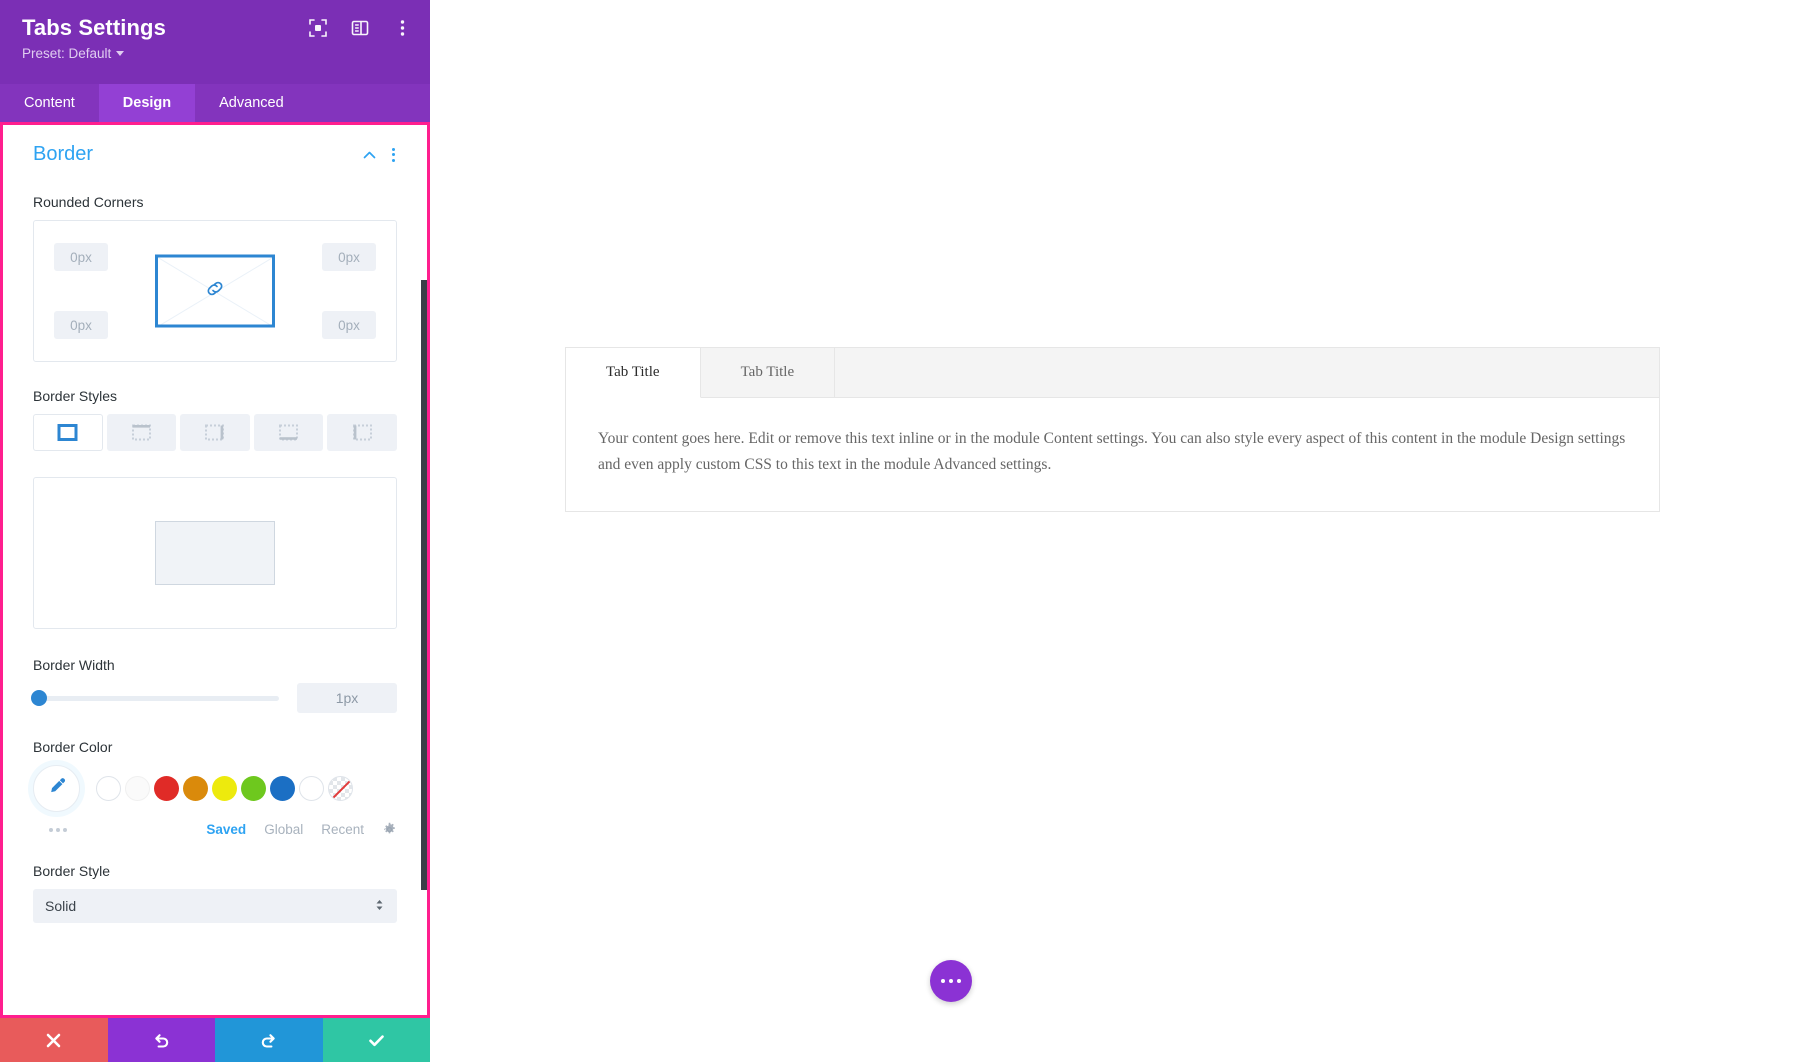 Image resolution: width=1800 pixels, height=1062 pixels. I want to click on module-tab-1: Tab Title, so click(633, 373).